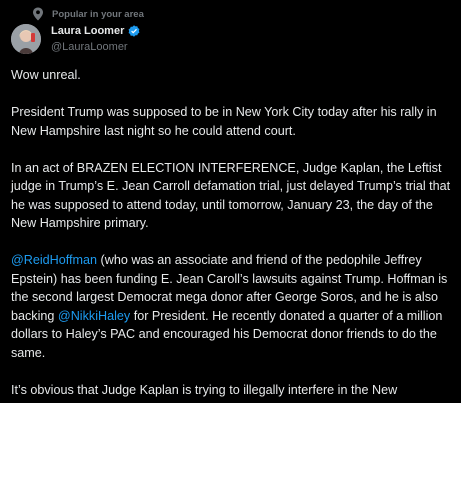 This screenshot has height=500, width=461. Describe the element at coordinates (26, 39) in the screenshot. I see `avatar` at that location.